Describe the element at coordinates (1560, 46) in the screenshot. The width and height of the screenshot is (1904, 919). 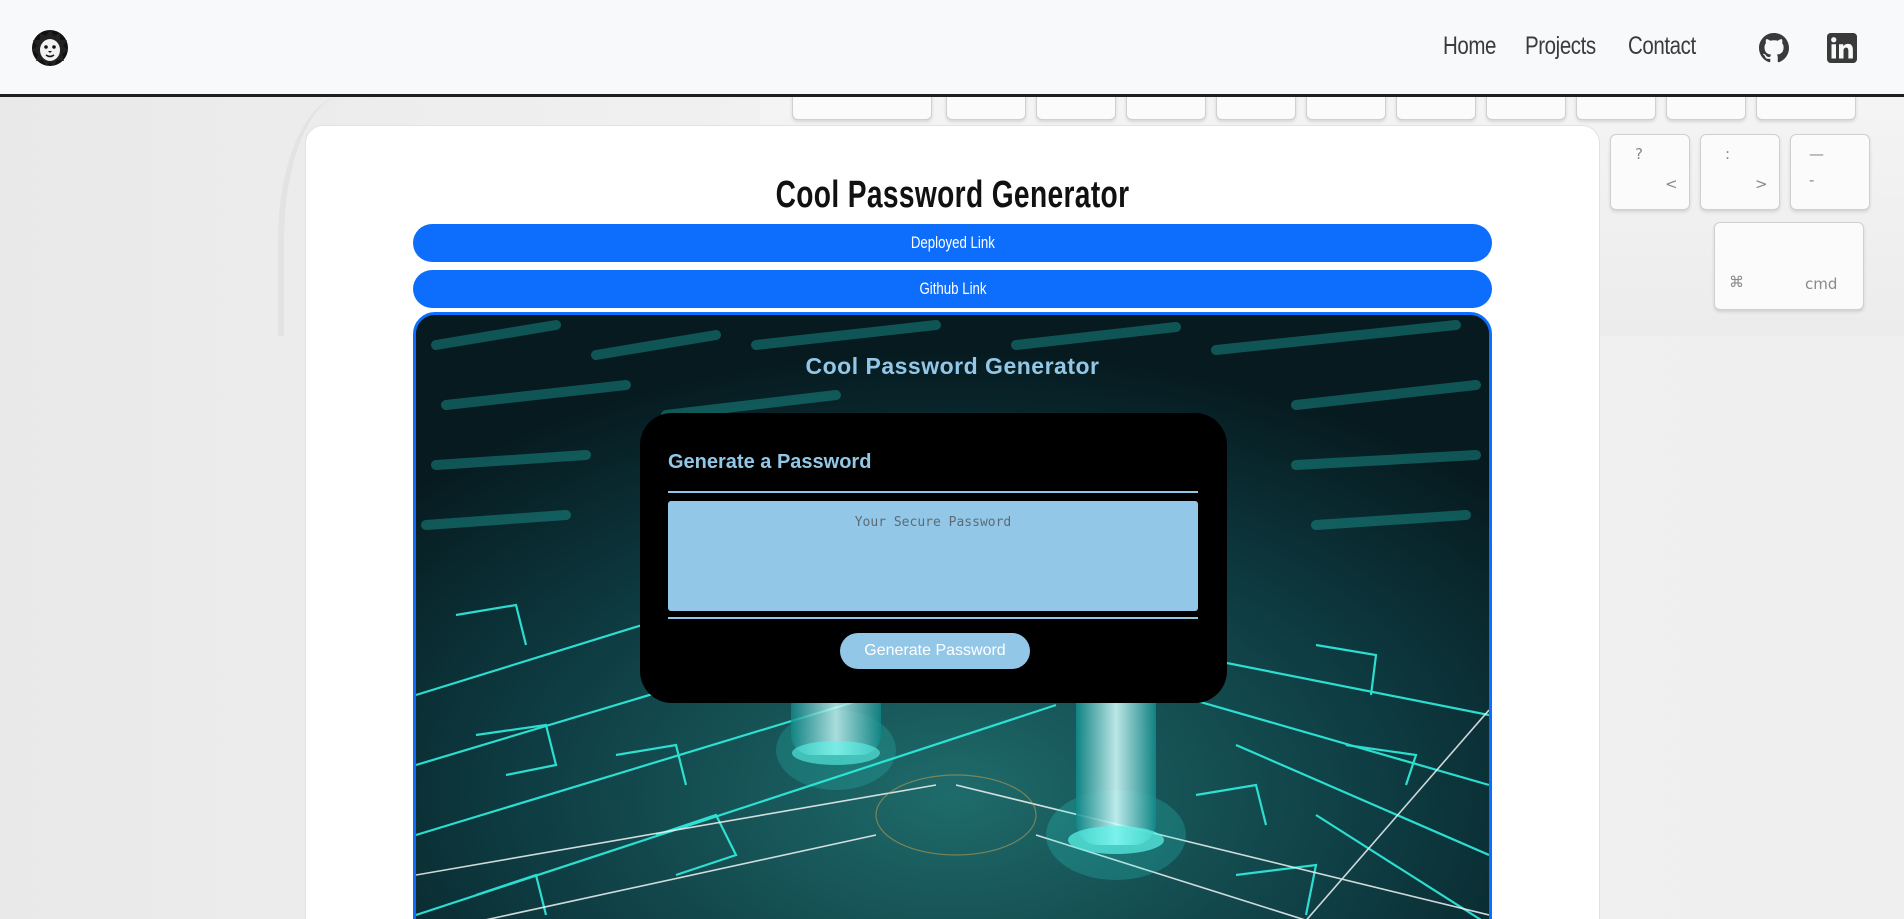
I see `nav-projects-link: Projects` at that location.